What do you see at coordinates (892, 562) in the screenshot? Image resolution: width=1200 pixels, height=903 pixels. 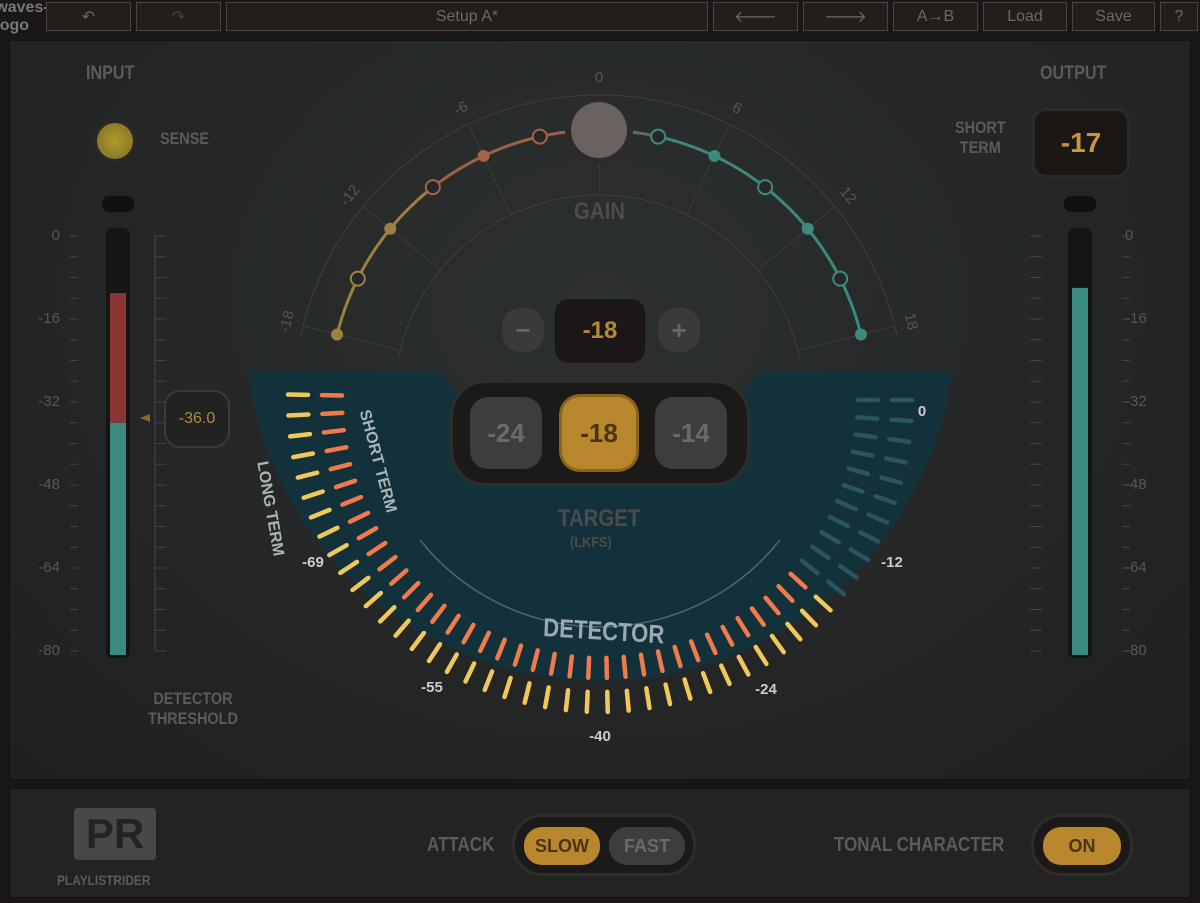 I see `detector-scale-label: -12` at bounding box center [892, 562].